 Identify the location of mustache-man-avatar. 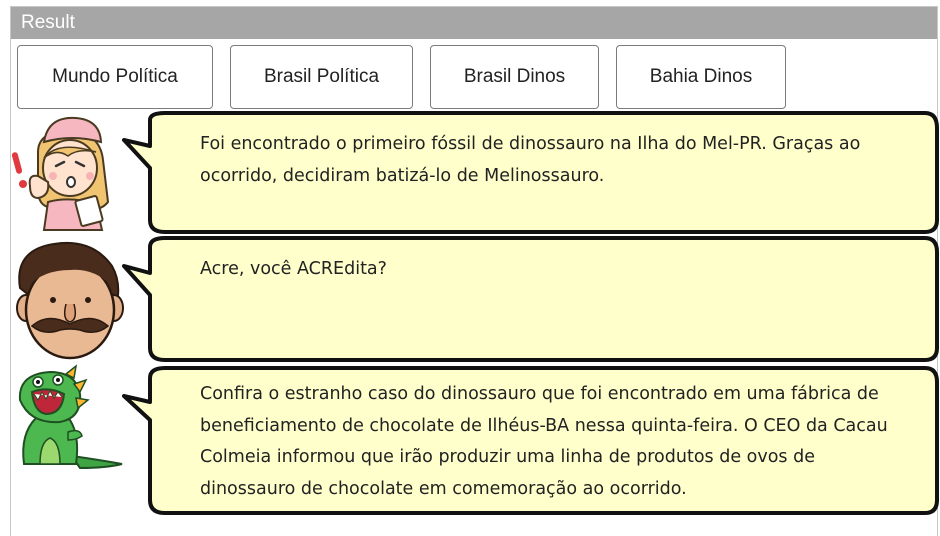
(70, 301).